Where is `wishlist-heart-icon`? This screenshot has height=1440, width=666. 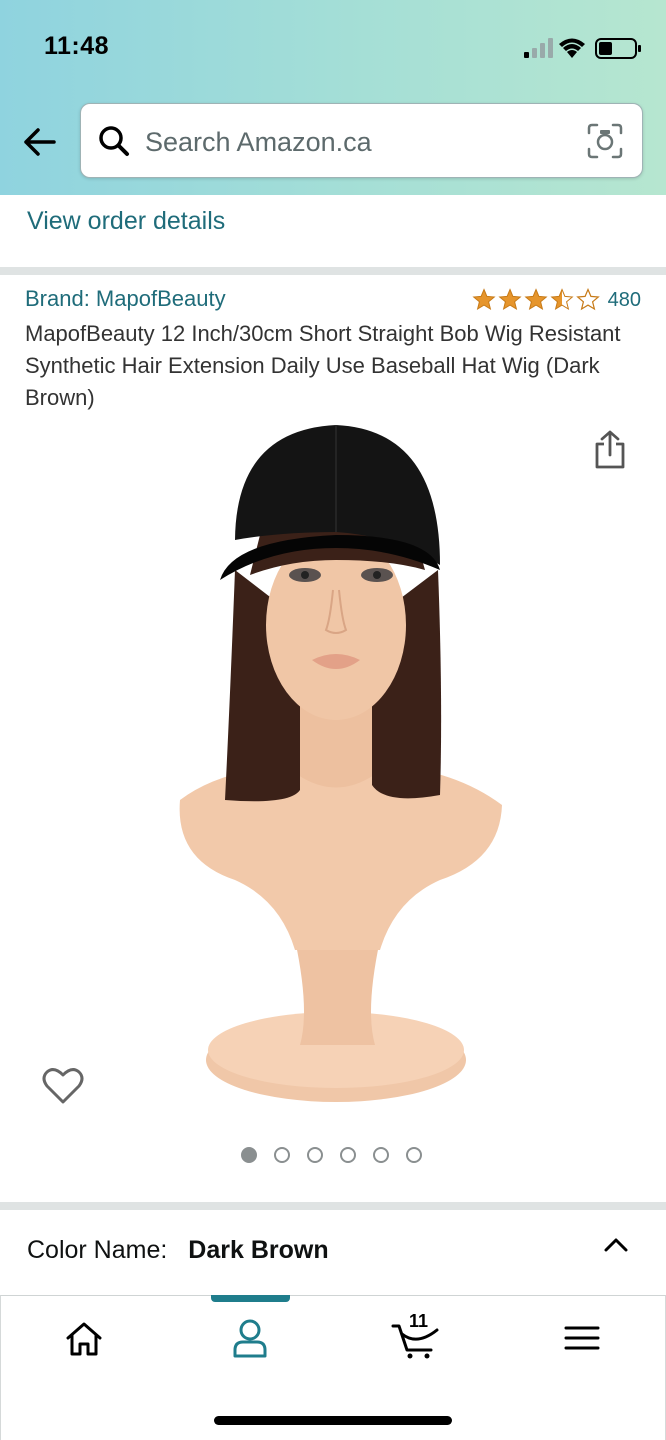
wishlist-heart-icon is located at coordinates (63, 1086).